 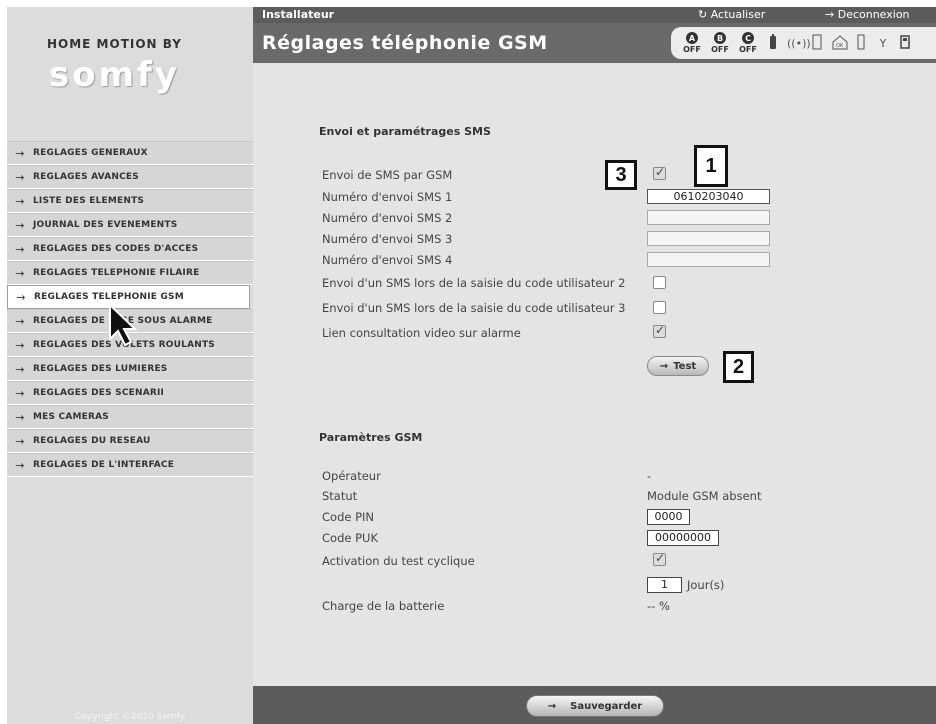 I want to click on zone-a-status: A OFF, so click(x=692, y=43).